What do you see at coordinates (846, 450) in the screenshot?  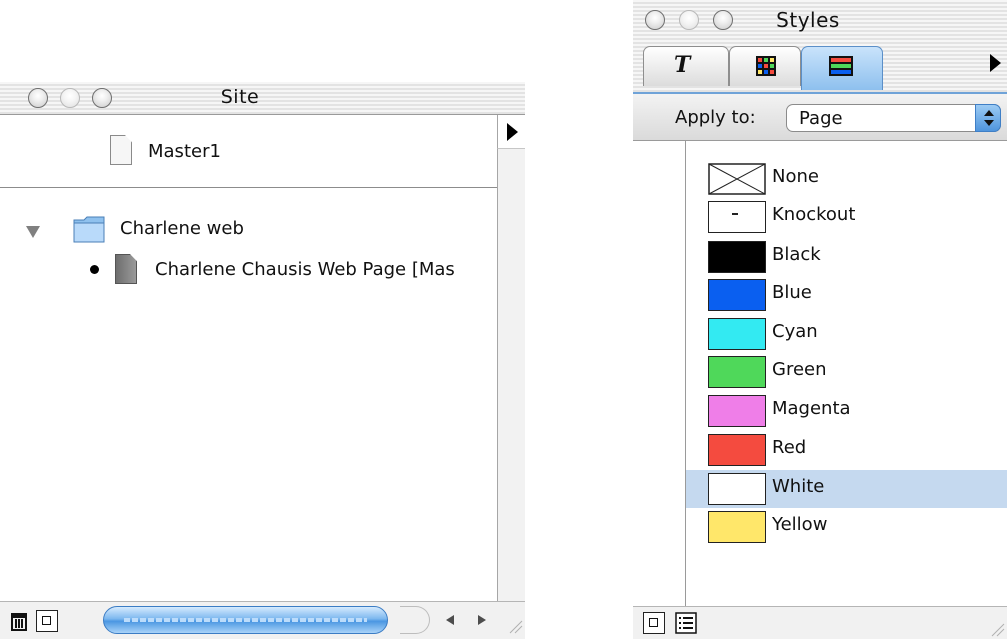 I see `style-item-red: Red` at bounding box center [846, 450].